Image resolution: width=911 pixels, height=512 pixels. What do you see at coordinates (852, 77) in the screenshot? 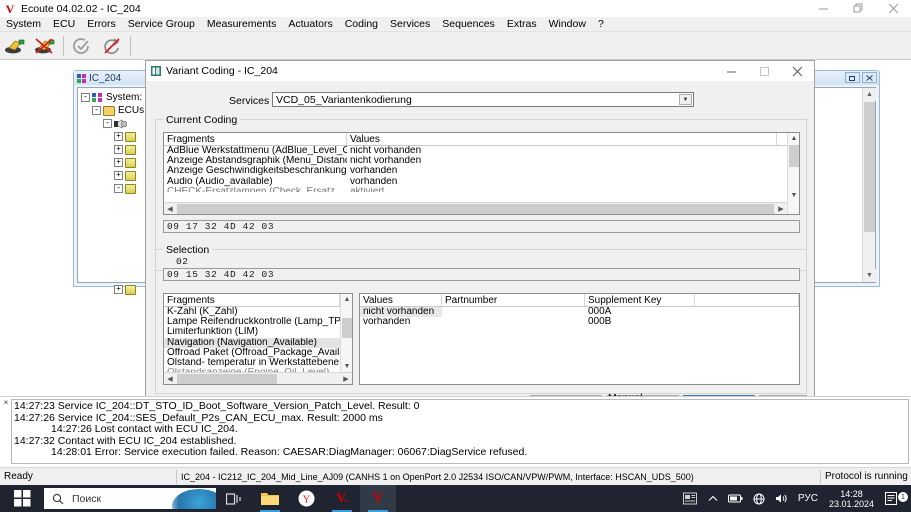
I see `restore-icon` at bounding box center [852, 77].